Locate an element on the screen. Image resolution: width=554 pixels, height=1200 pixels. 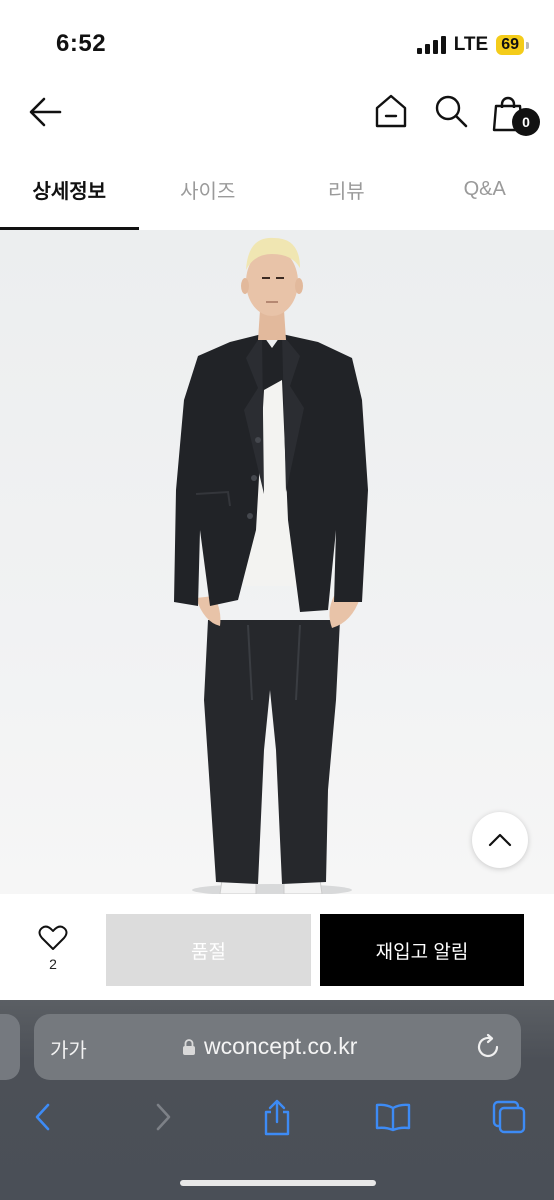
previous-tab-edge is located at coordinates (10, 1047).